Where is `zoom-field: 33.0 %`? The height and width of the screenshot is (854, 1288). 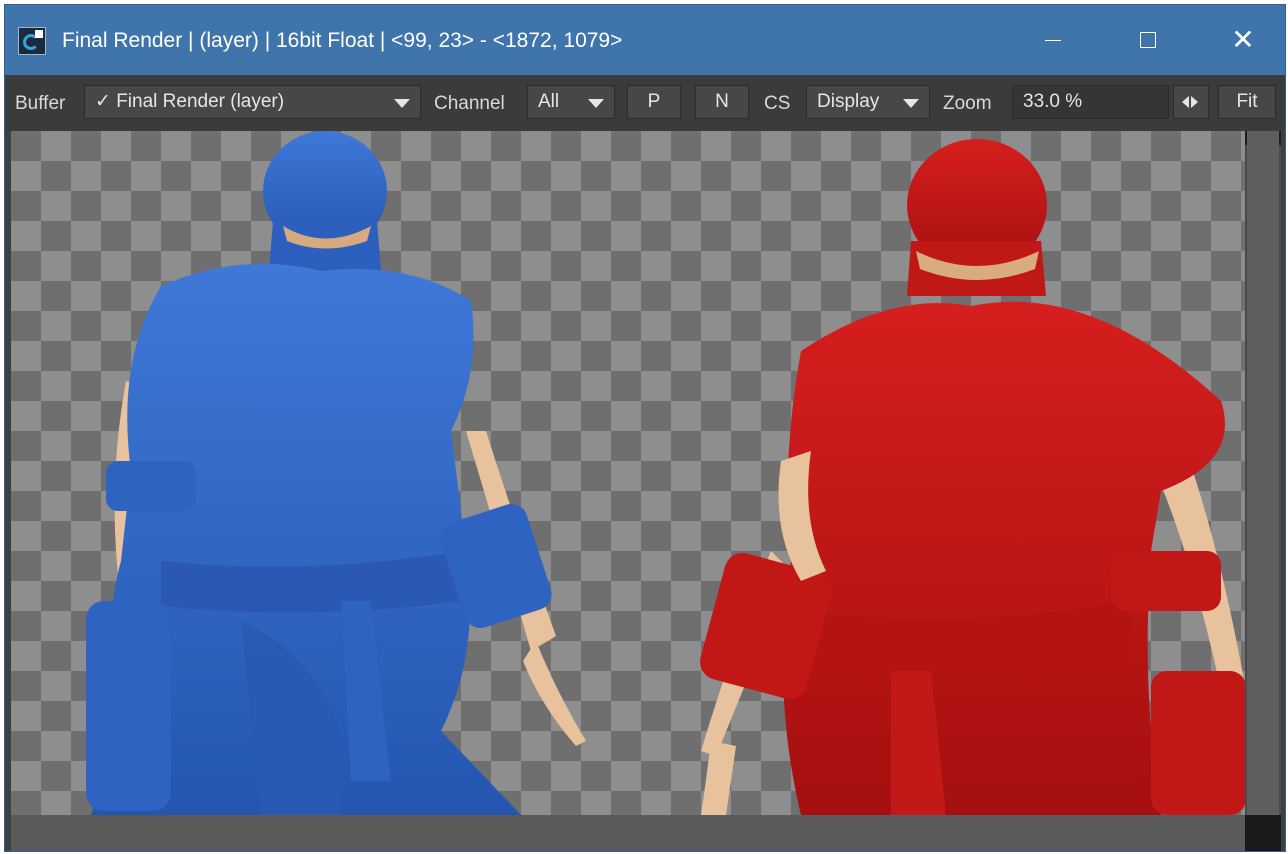
zoom-field: 33.0 % is located at coordinates (1090, 102).